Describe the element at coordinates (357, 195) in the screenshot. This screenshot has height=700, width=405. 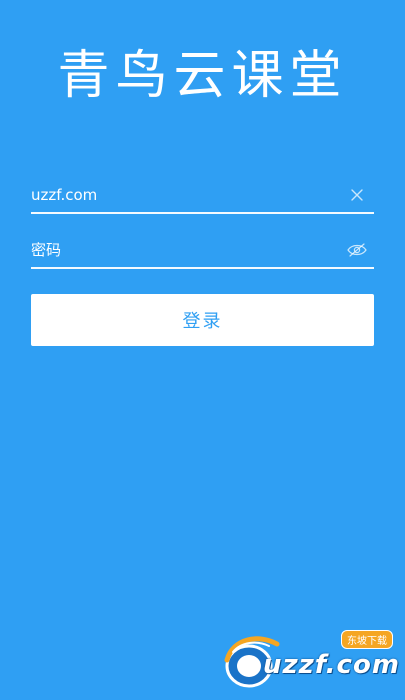
I see `close-icon` at that location.